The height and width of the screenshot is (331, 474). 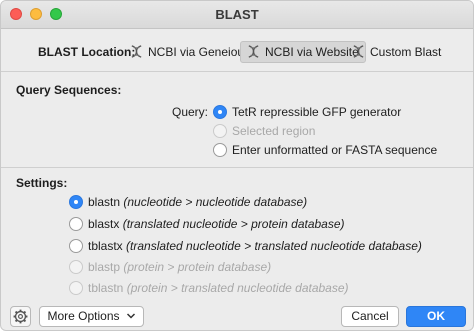 What do you see at coordinates (104, 224) in the screenshot?
I see `program-name: blastx` at bounding box center [104, 224].